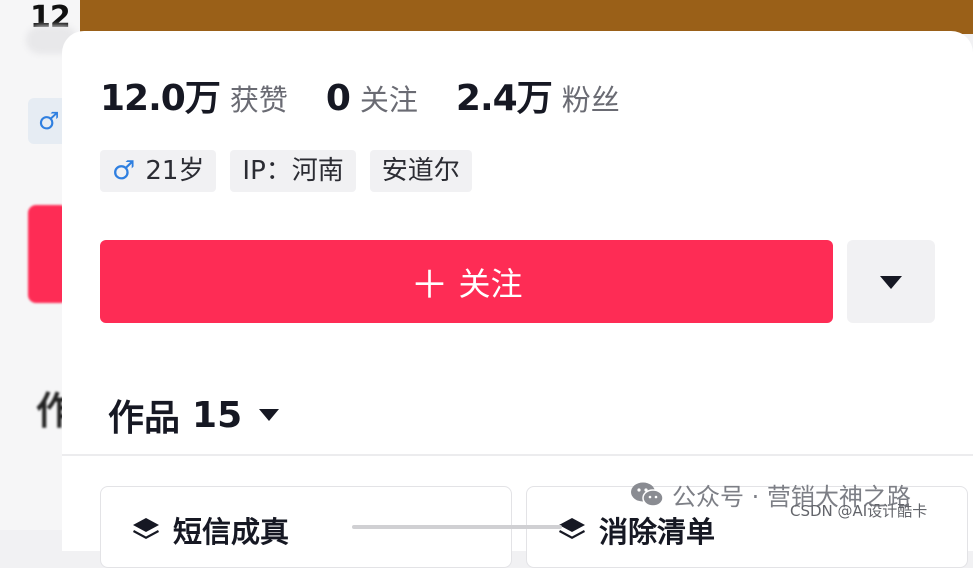  I want to click on ip-text: IP：河南, so click(293, 171).